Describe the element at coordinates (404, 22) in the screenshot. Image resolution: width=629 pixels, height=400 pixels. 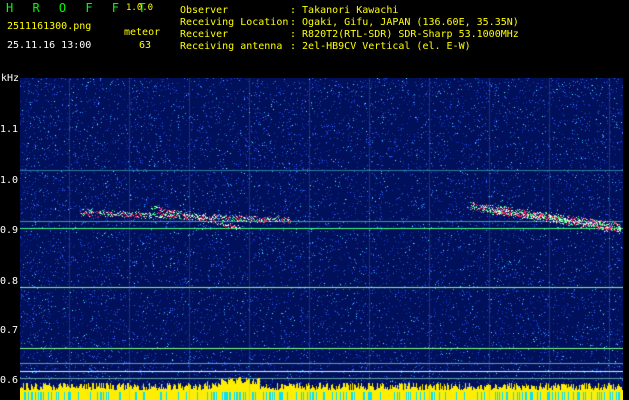
I see `info-value-location: : Ogaki, Gifu, JAPAN (136.60E, 35.35N)` at that location.